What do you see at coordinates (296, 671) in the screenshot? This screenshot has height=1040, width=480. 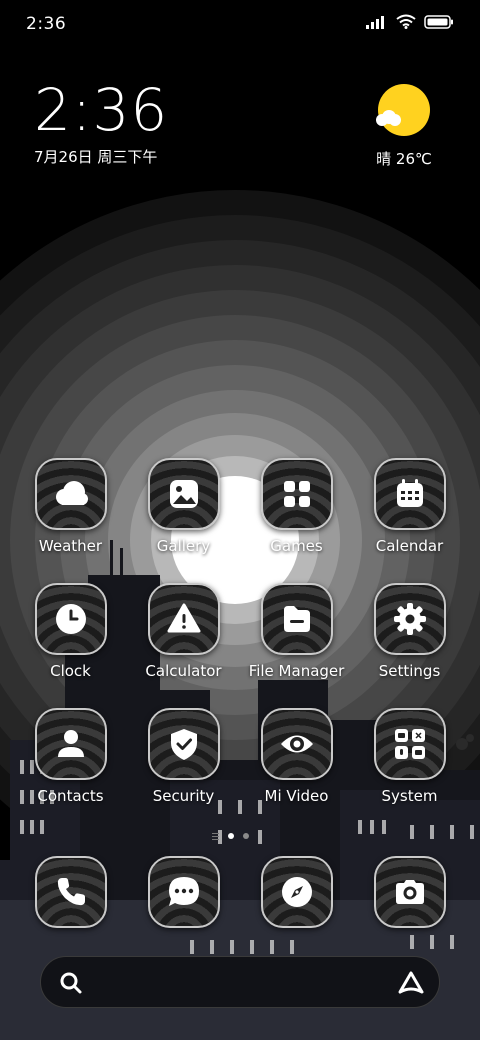 I see `app-label: File Manager` at bounding box center [296, 671].